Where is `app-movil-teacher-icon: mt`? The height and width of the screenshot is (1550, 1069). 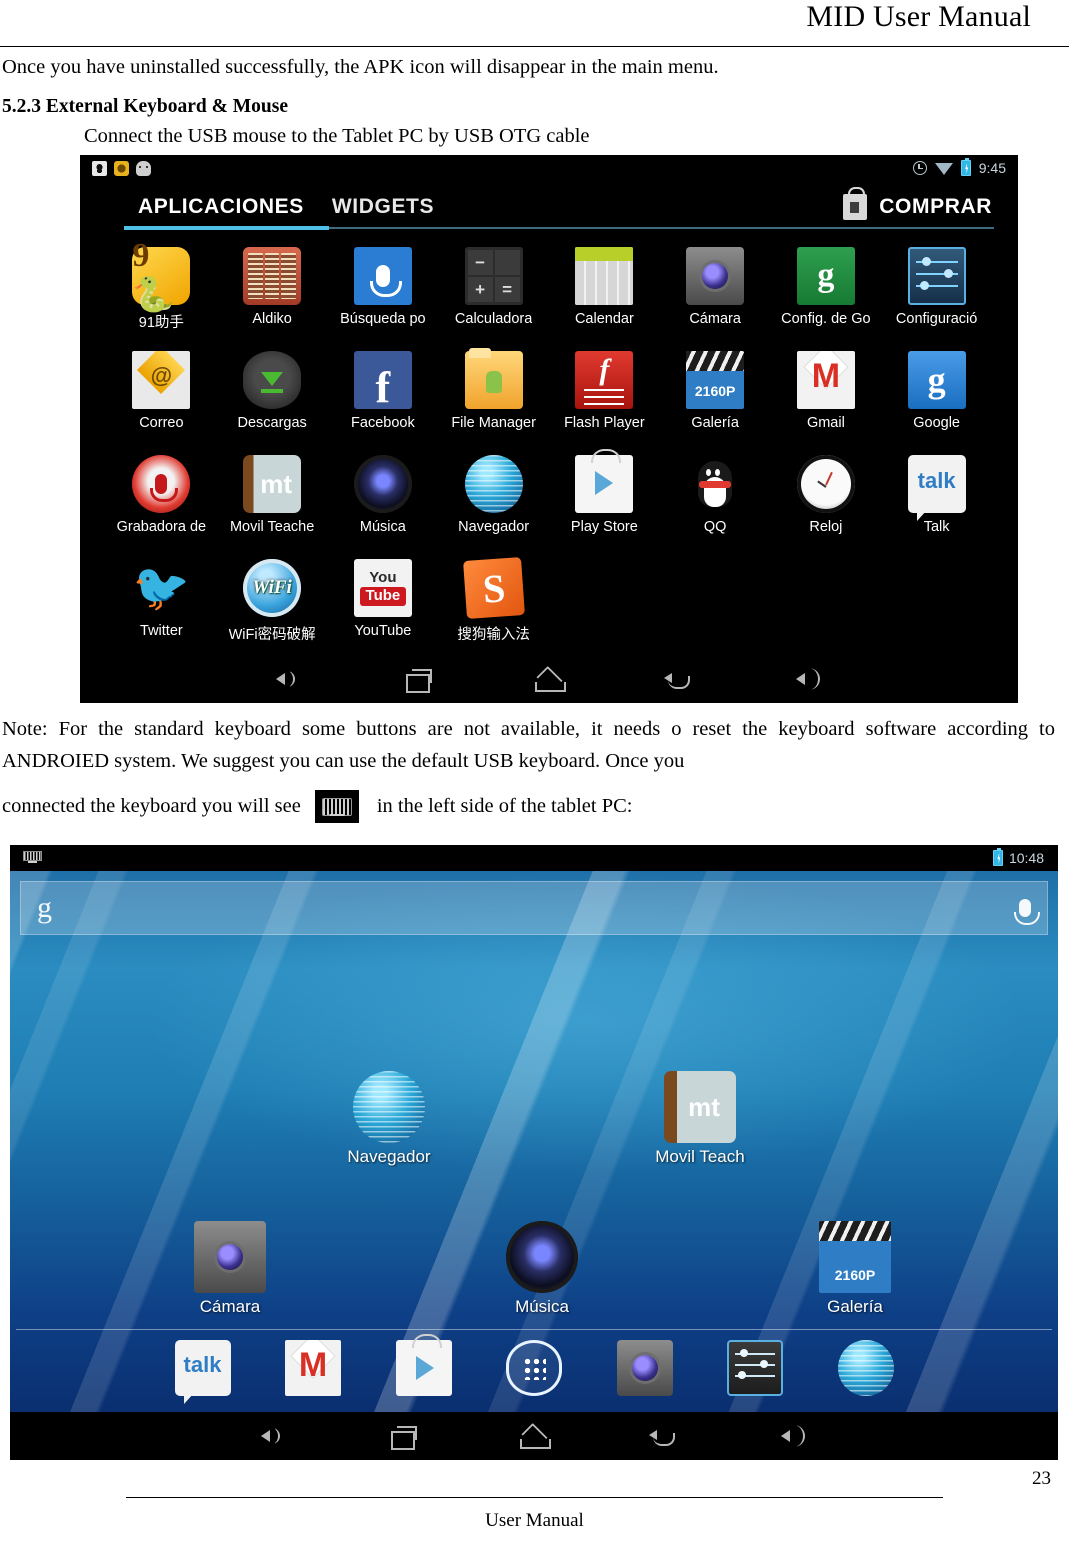 app-movil-teacher-icon: mt is located at coordinates (272, 484).